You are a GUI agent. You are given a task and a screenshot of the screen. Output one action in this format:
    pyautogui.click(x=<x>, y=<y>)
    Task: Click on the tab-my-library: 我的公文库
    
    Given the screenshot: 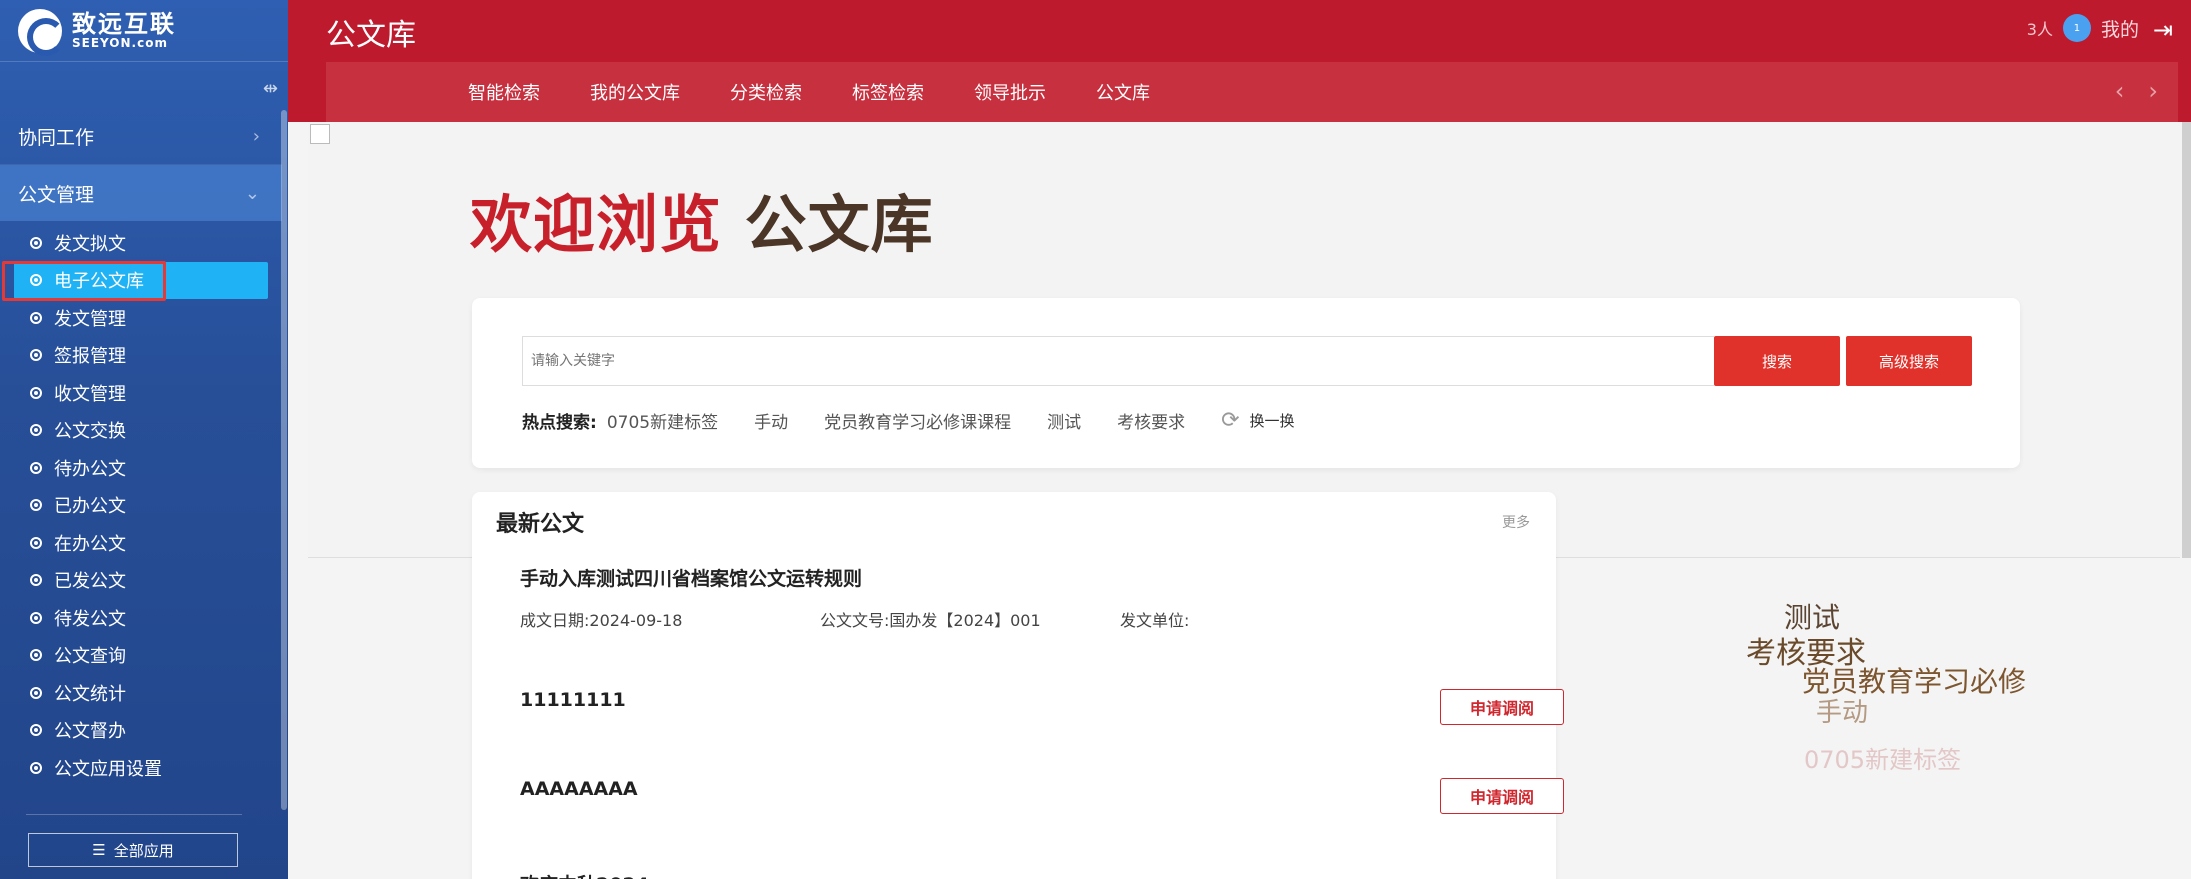 What is the action you would take?
    pyautogui.click(x=635, y=92)
    